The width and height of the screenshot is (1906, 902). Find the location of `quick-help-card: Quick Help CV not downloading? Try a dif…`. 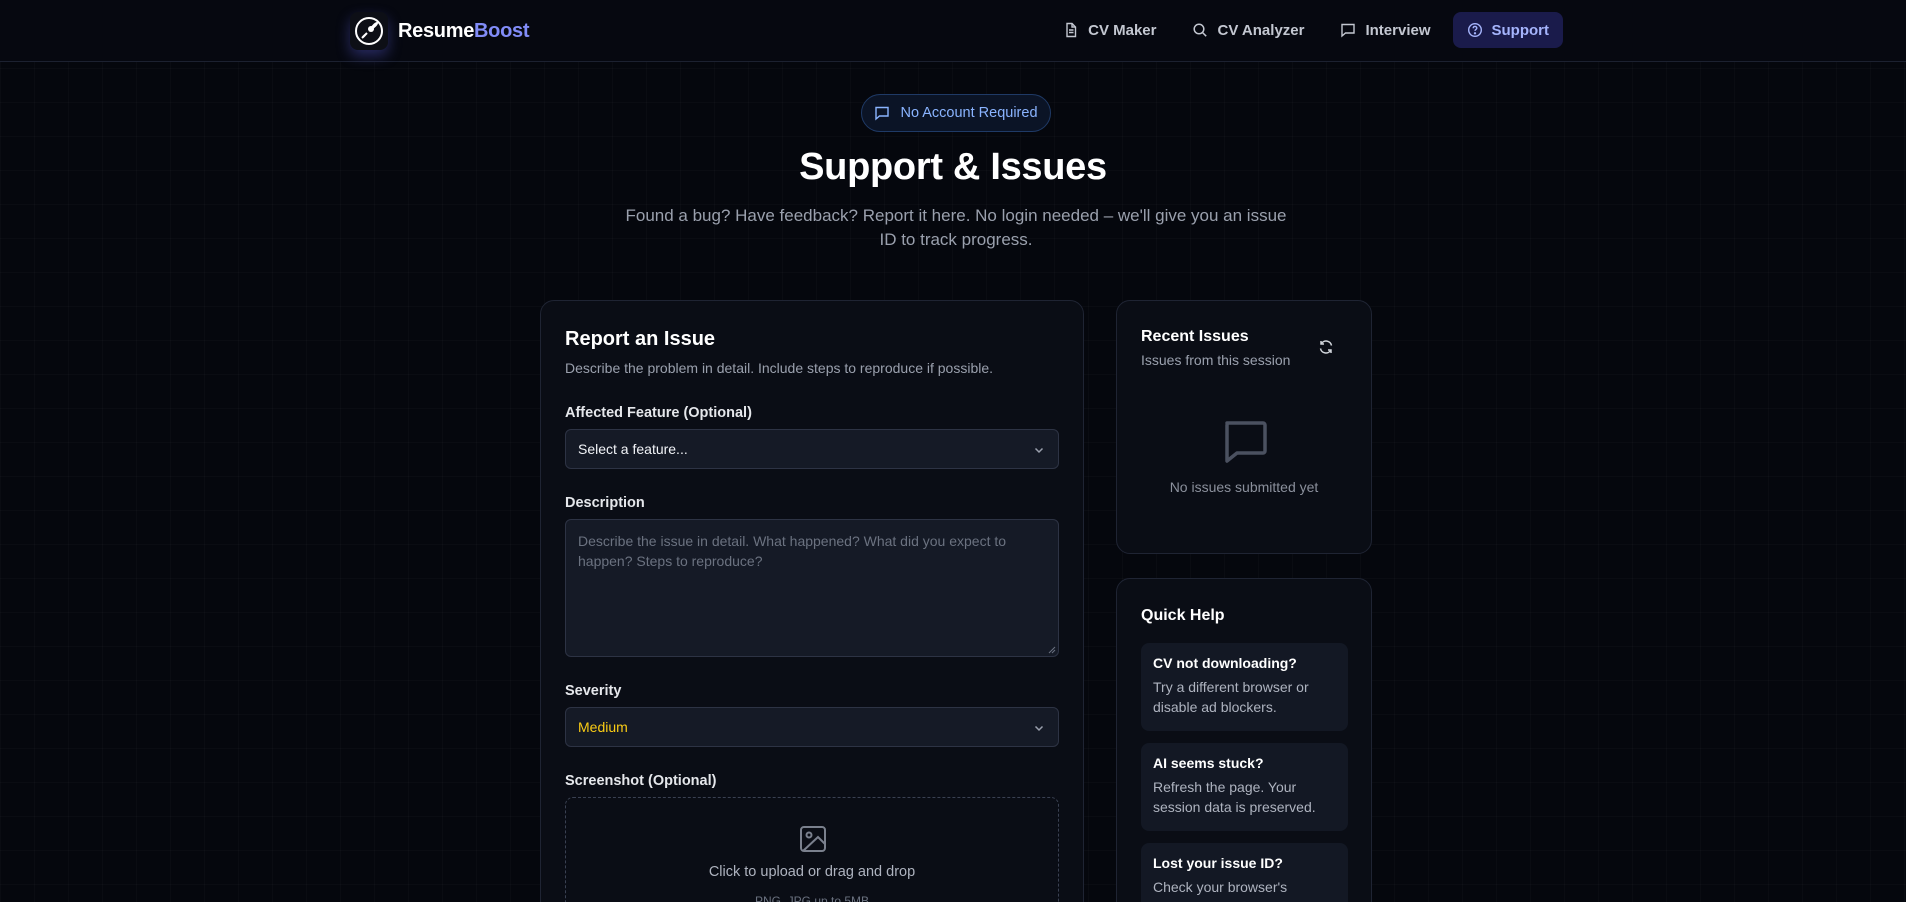

quick-help-card: Quick Help CV not downloading? Try a dif… is located at coordinates (1244, 740).